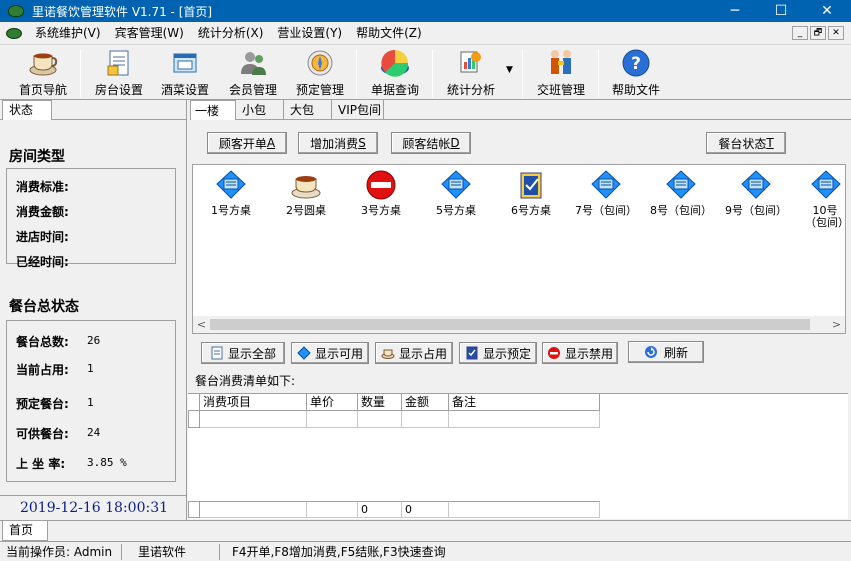 Image resolution: width=851 pixels, height=561 pixels. I want to click on table-name: 9号（包间）, so click(756, 210).